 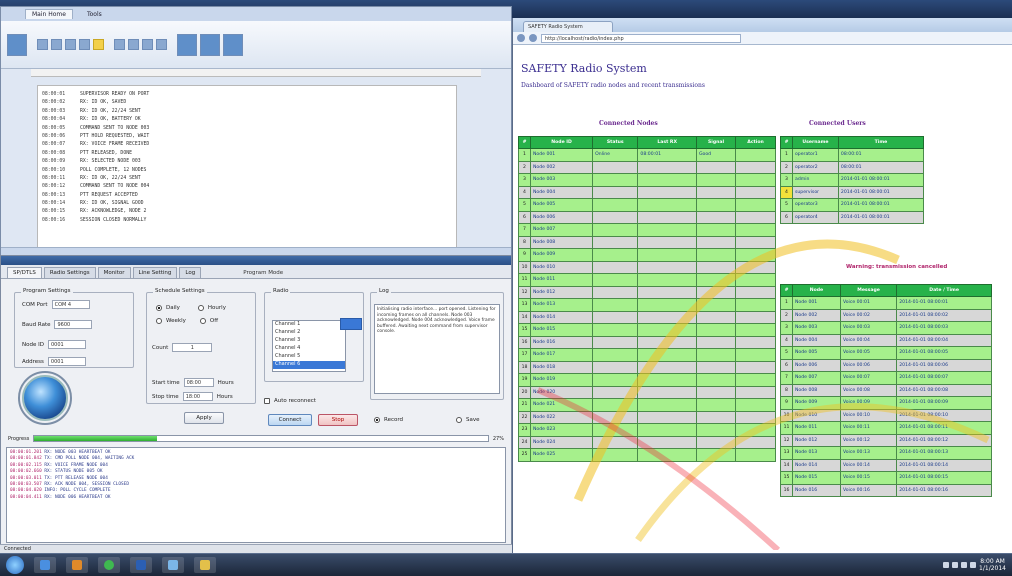 I want to click on table-row: 8 Node 008 Voice 00:08 2014-01-01 08:00:08, so click(x=886, y=390).